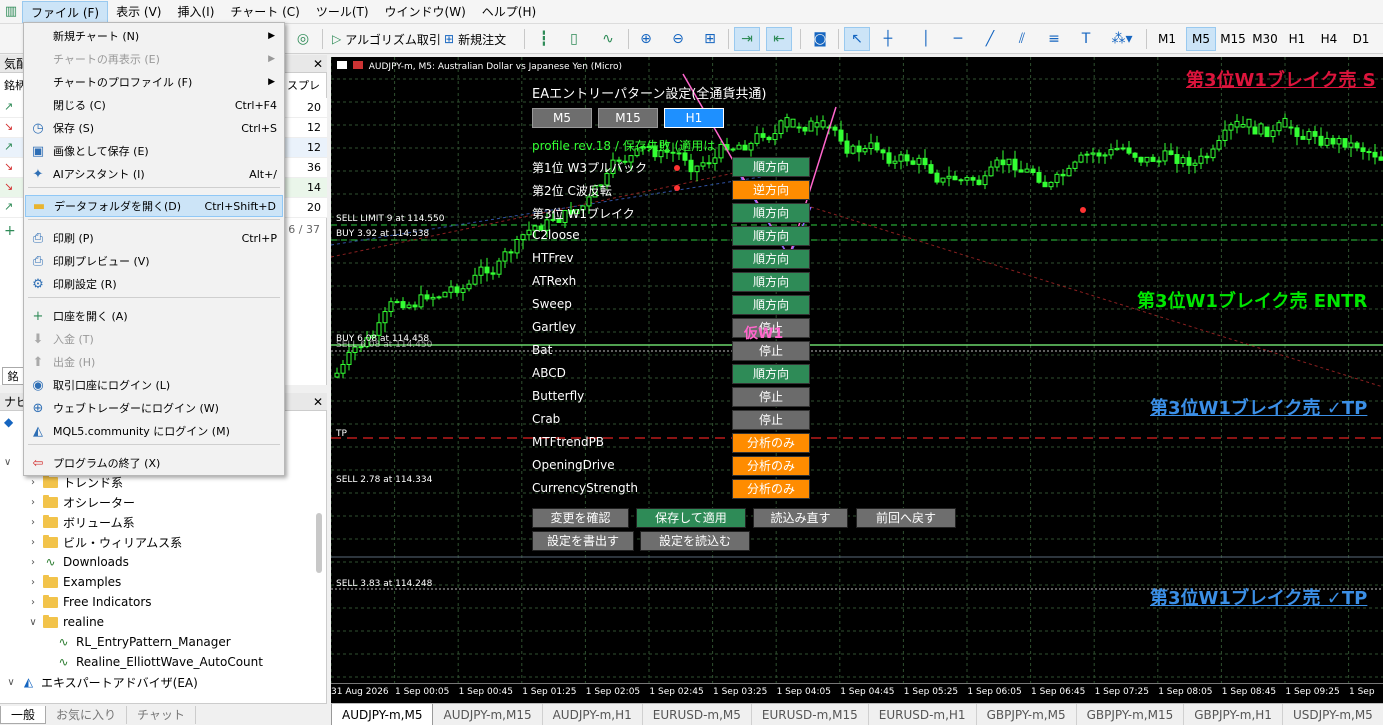  What do you see at coordinates (154, 36) in the screenshot?
I see `file-menu-item: 新規チャート (N) ▶` at bounding box center [154, 36].